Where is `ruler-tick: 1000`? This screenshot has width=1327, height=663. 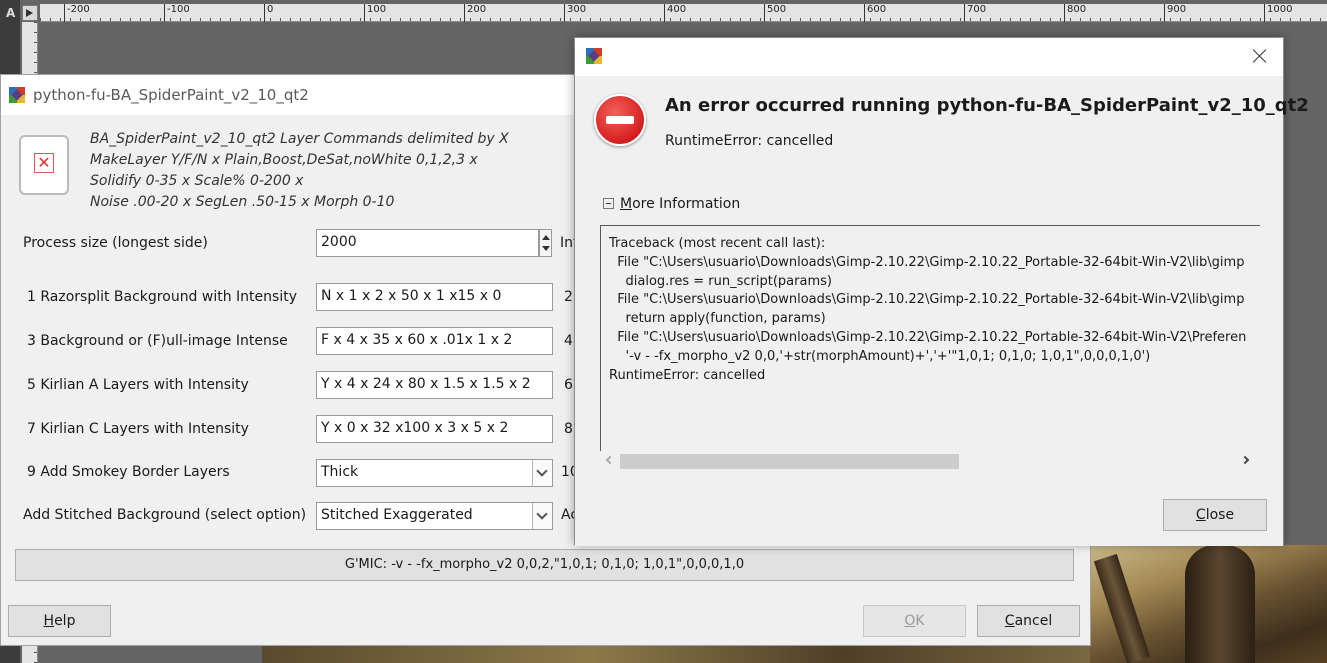 ruler-tick: 1000 is located at coordinates (1278, 13).